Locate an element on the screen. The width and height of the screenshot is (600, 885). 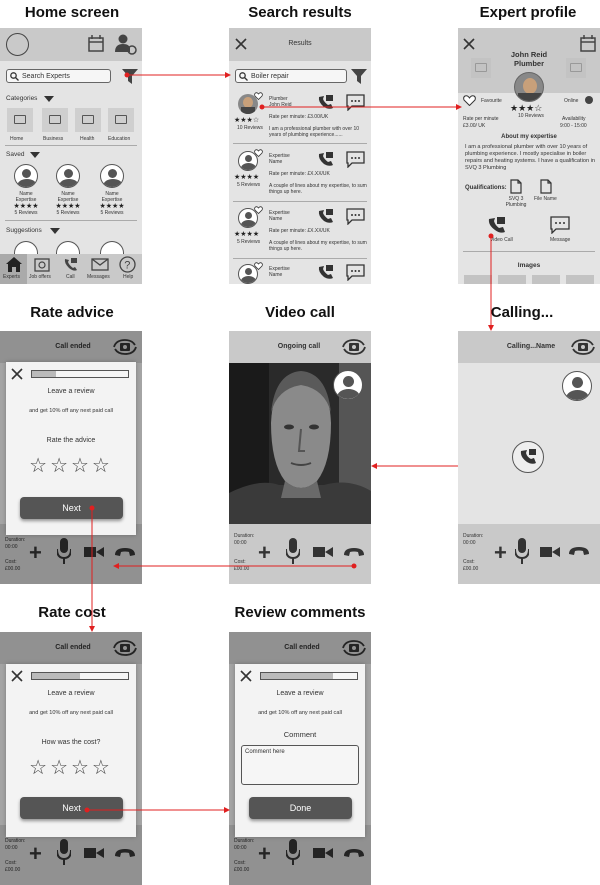
connector-profile-to-calling is located at coordinates (491, 282).